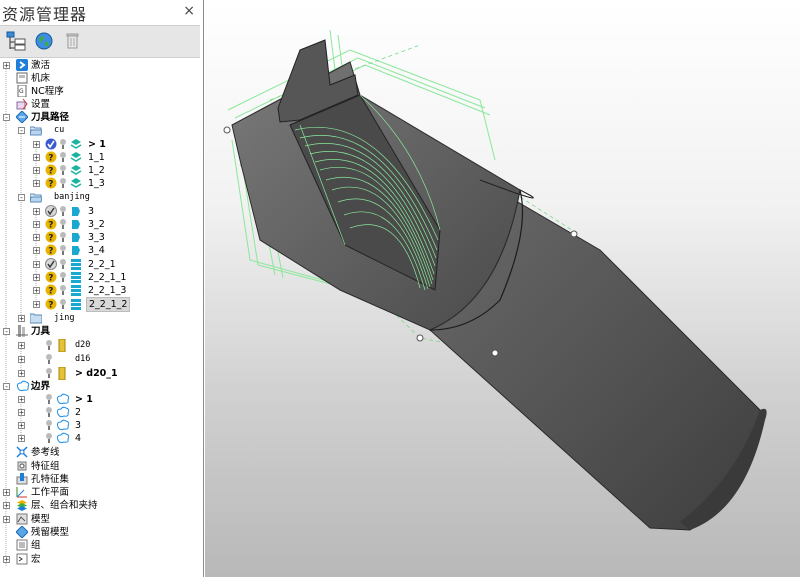 This screenshot has height=577, width=800. I want to click on svg-text: G, so click(21, 91).